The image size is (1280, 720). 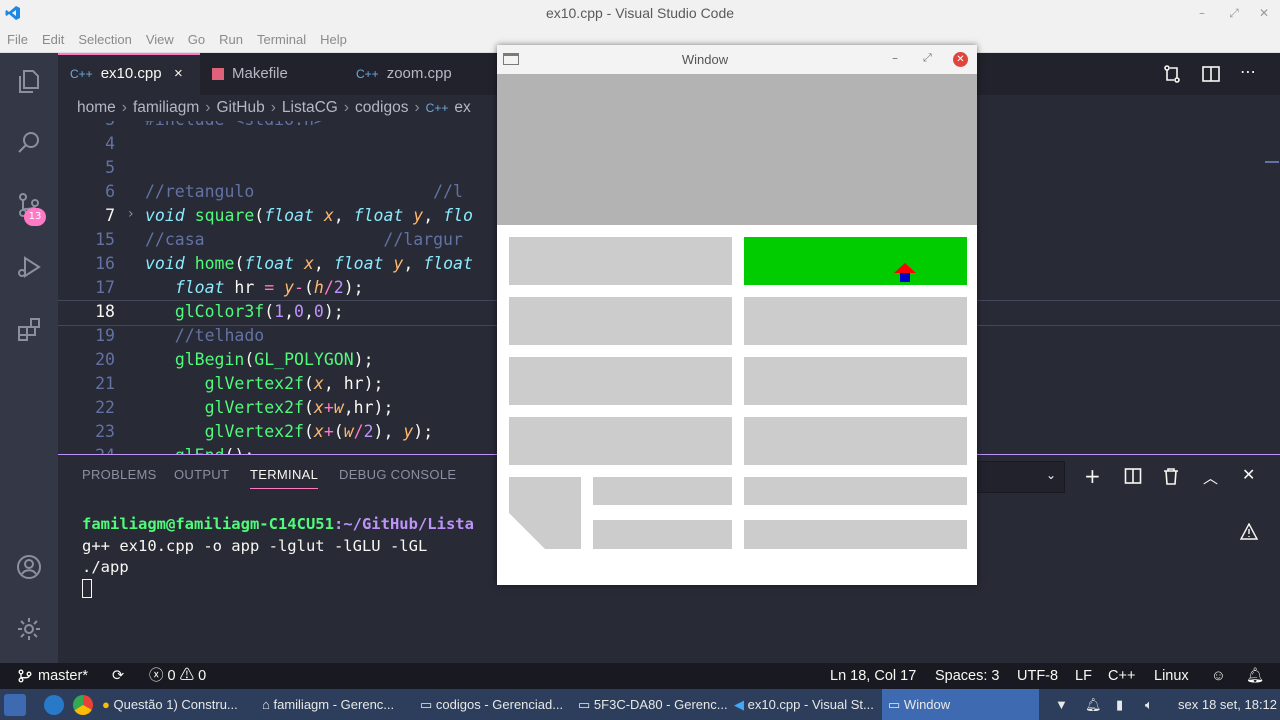 I want to click on trash-icon, so click(x=1171, y=478).